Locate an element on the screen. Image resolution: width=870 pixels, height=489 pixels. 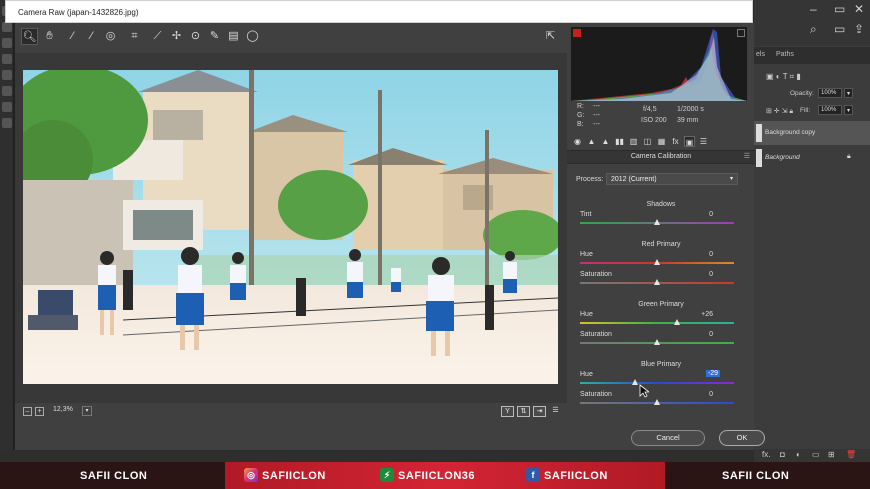
ok-button: OK is located at coordinates (742, 438).